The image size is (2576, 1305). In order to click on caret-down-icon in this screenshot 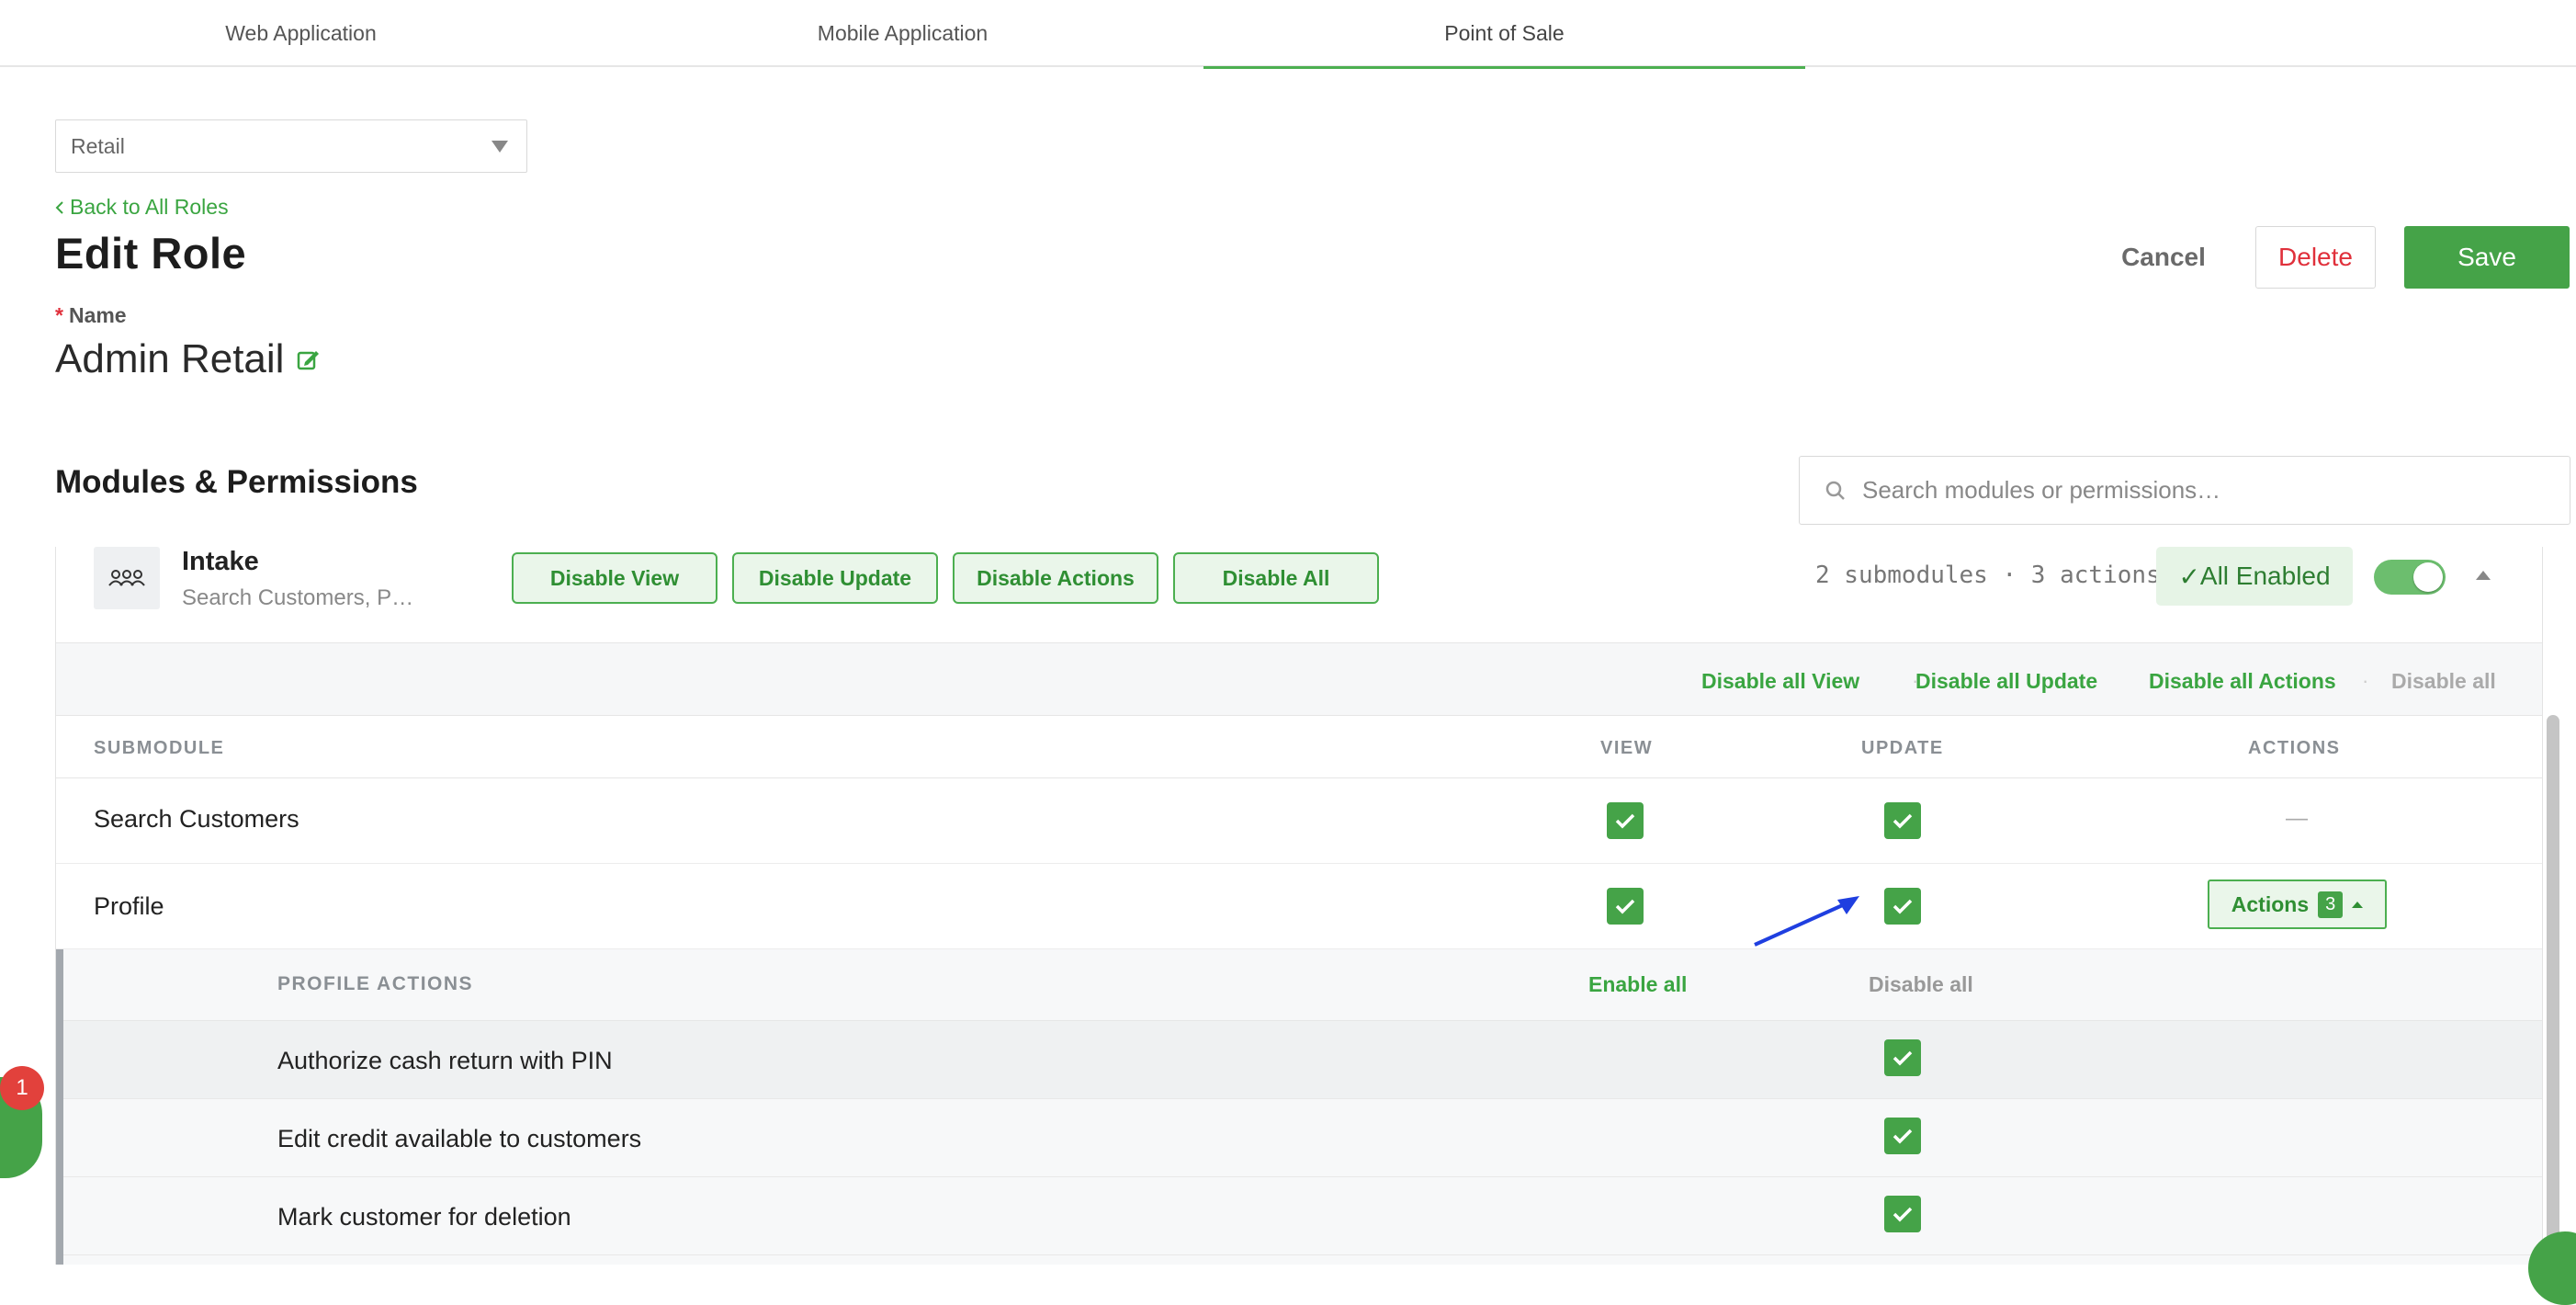, I will do `click(499, 147)`.